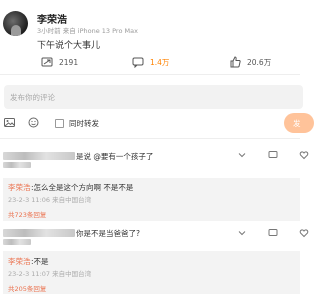  I want to click on image-button, so click(9, 122).